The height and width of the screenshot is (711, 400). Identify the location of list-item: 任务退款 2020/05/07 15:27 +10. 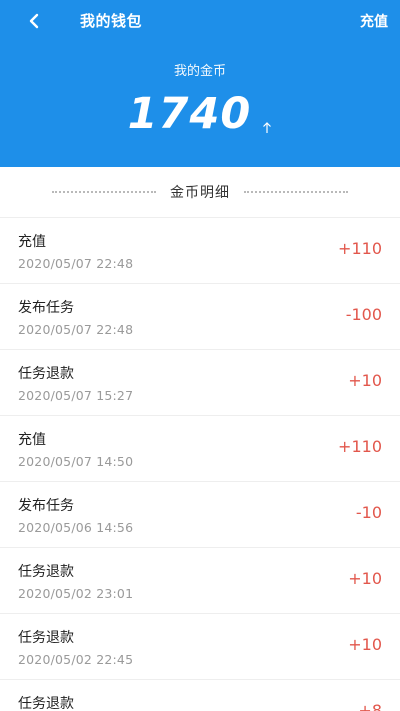
(200, 383).